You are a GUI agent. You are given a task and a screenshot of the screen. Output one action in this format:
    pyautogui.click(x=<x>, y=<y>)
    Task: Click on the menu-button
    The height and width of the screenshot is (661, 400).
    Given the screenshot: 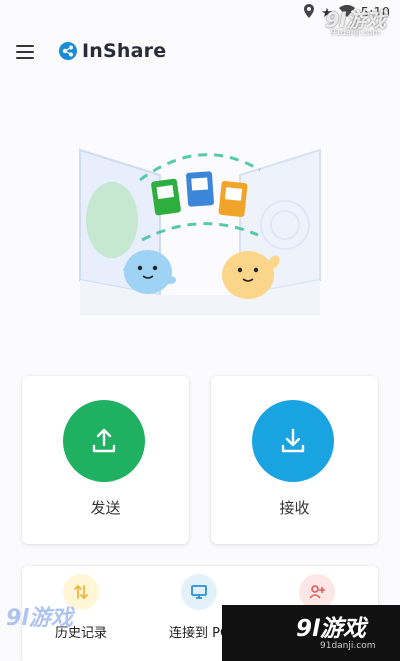 What is the action you would take?
    pyautogui.click(x=28, y=52)
    